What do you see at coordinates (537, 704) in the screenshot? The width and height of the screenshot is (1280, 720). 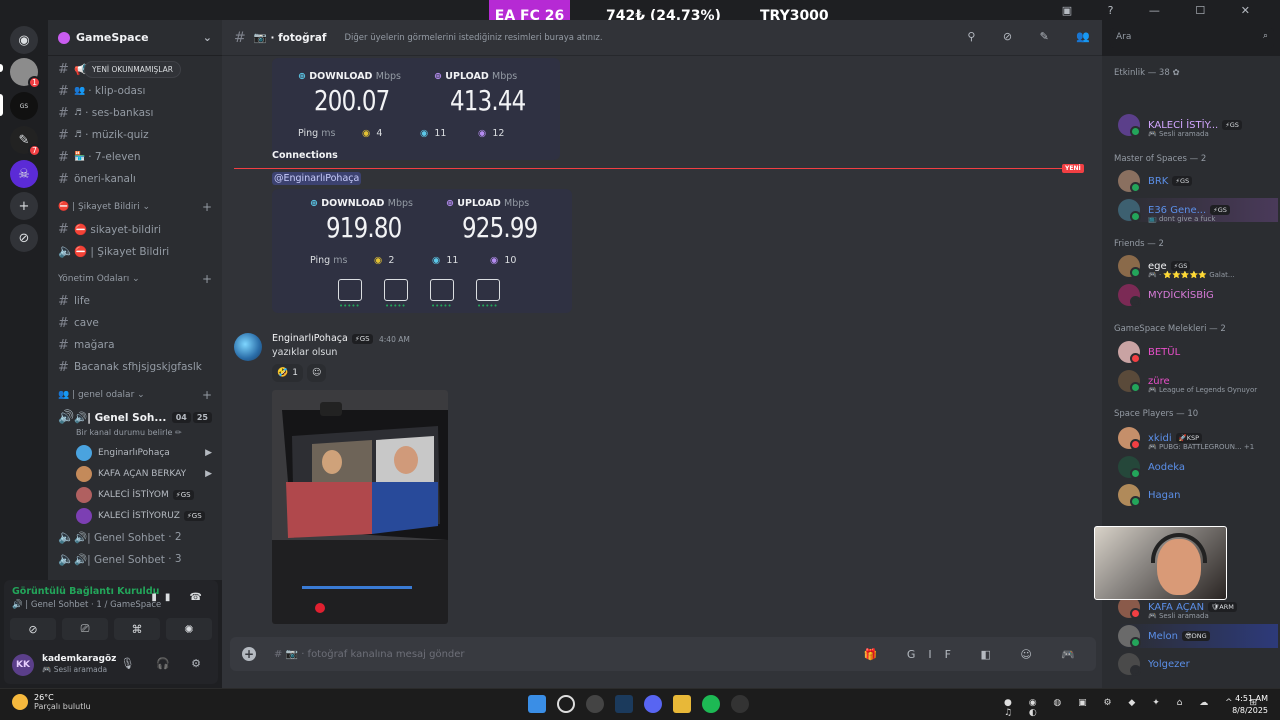 I see `start-icon` at bounding box center [537, 704].